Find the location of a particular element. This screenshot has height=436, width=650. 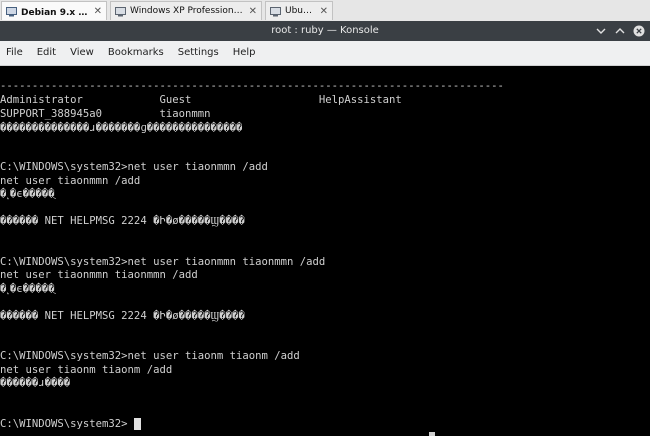

minimize-icon is located at coordinates (601, 31).